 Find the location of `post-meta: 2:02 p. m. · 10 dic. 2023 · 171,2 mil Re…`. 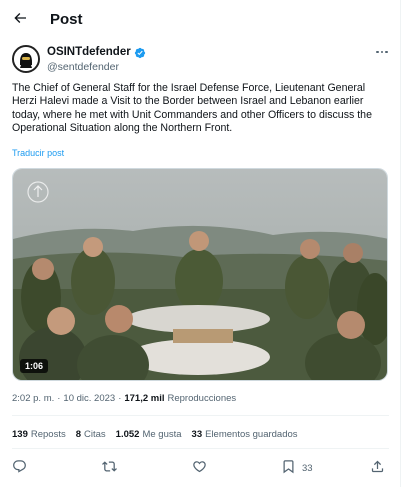

post-meta: 2:02 p. m. · 10 dic. 2023 · 171,2 mil Re… is located at coordinates (124, 398).